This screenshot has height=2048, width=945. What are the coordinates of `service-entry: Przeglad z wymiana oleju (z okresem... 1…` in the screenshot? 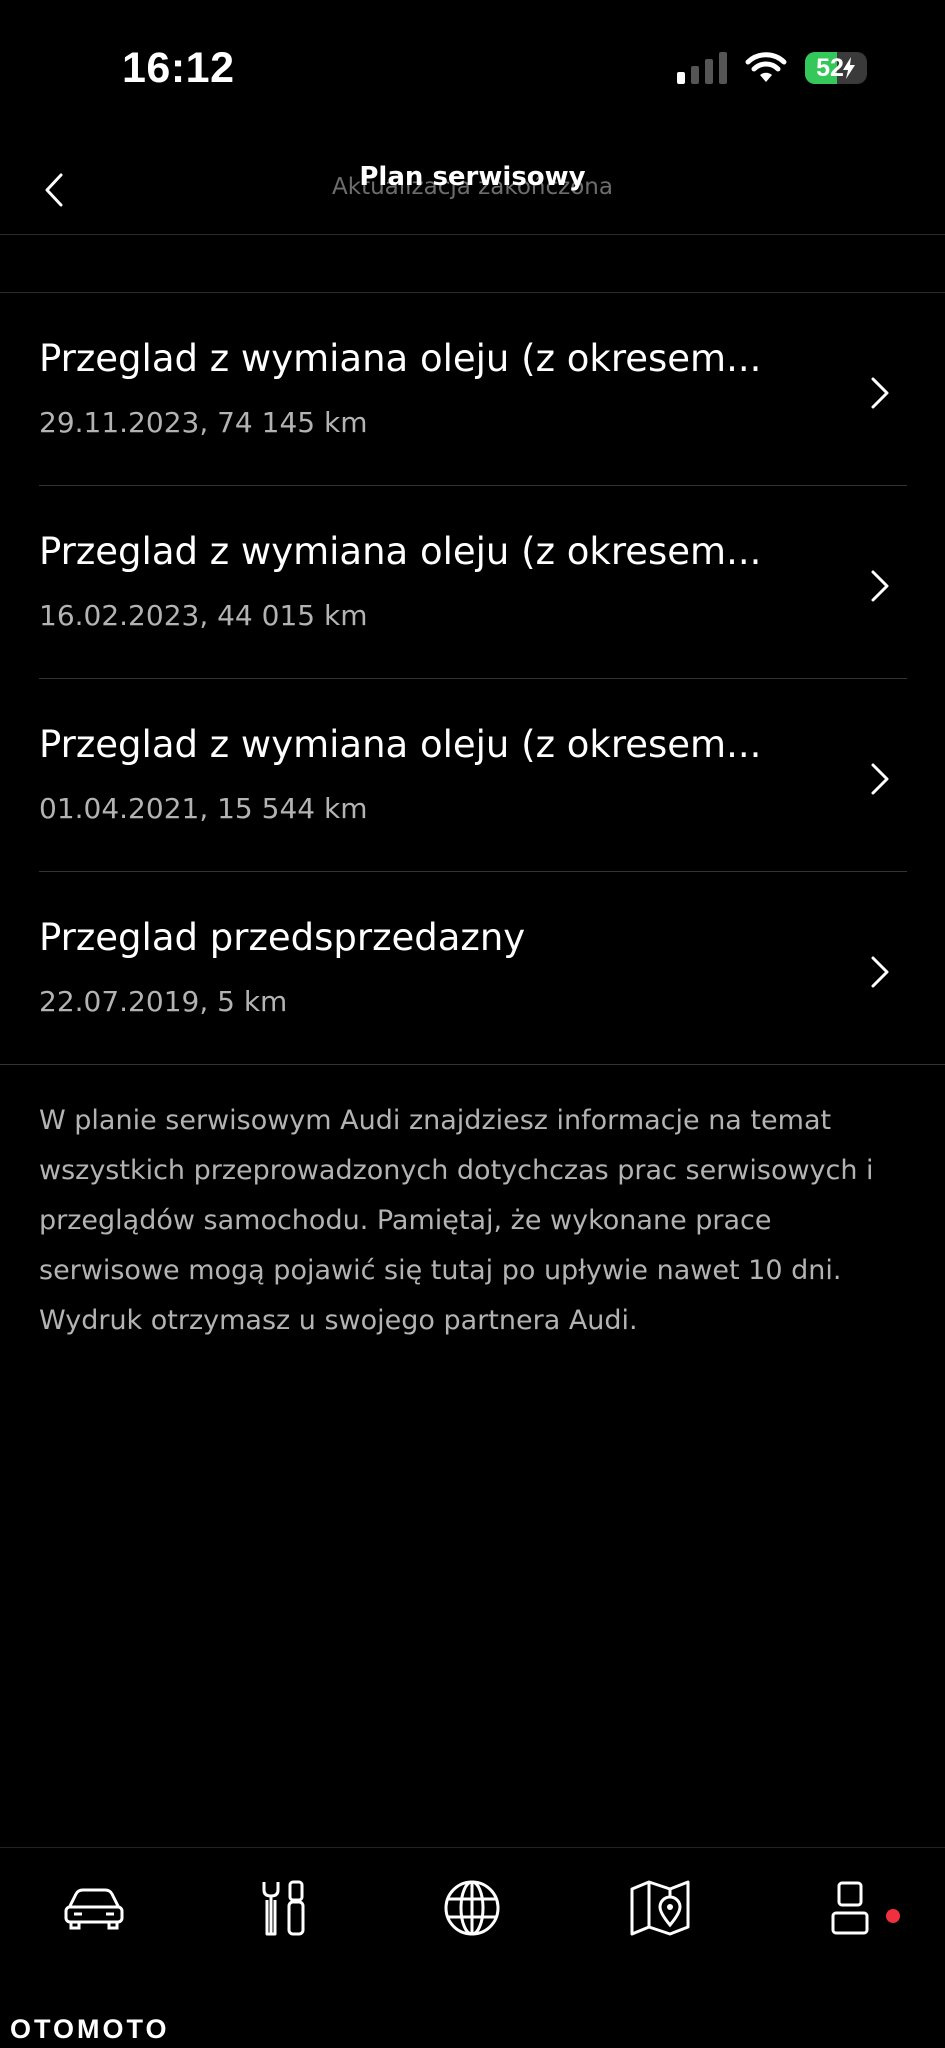 It's located at (472, 582).